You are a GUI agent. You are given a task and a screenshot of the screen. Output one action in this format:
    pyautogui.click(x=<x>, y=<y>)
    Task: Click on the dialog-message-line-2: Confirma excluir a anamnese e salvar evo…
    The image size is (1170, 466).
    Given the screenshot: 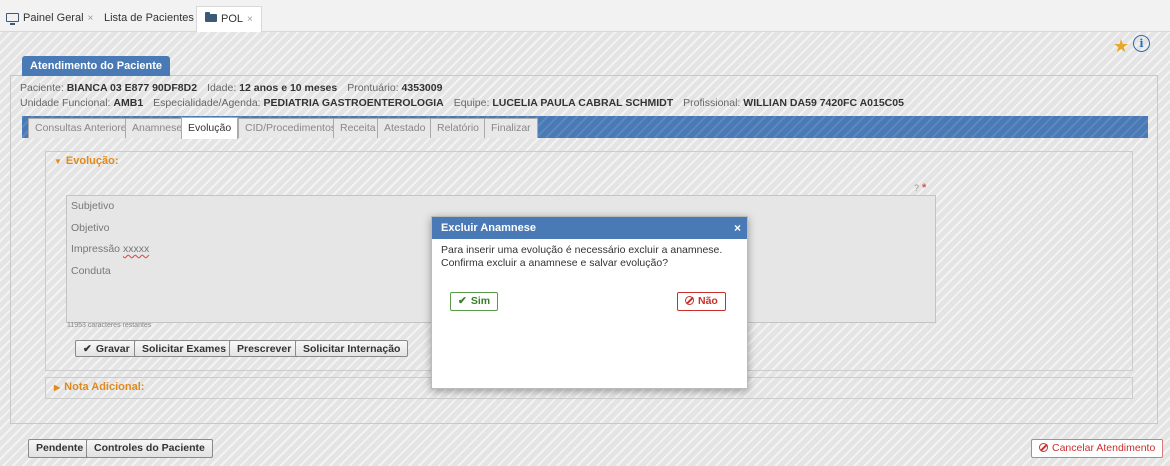 What is the action you would take?
    pyautogui.click(x=555, y=263)
    